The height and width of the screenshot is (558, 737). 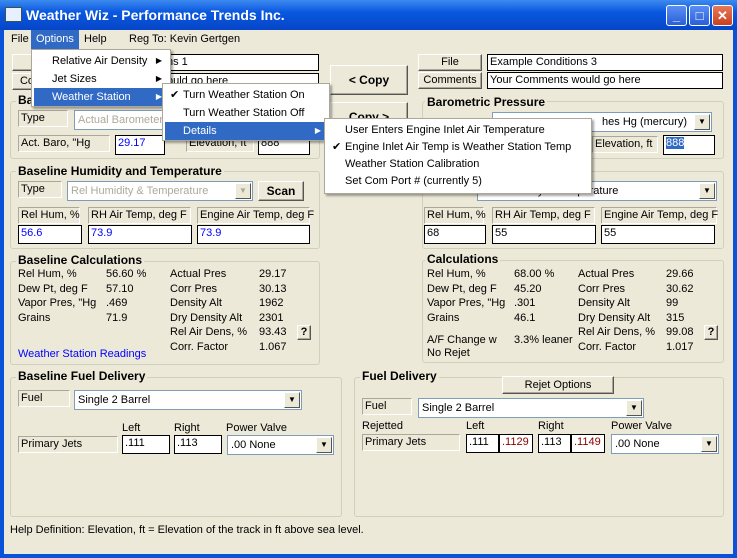 What do you see at coordinates (273, 274) in the screenshot?
I see `calc-value: 29.17` at bounding box center [273, 274].